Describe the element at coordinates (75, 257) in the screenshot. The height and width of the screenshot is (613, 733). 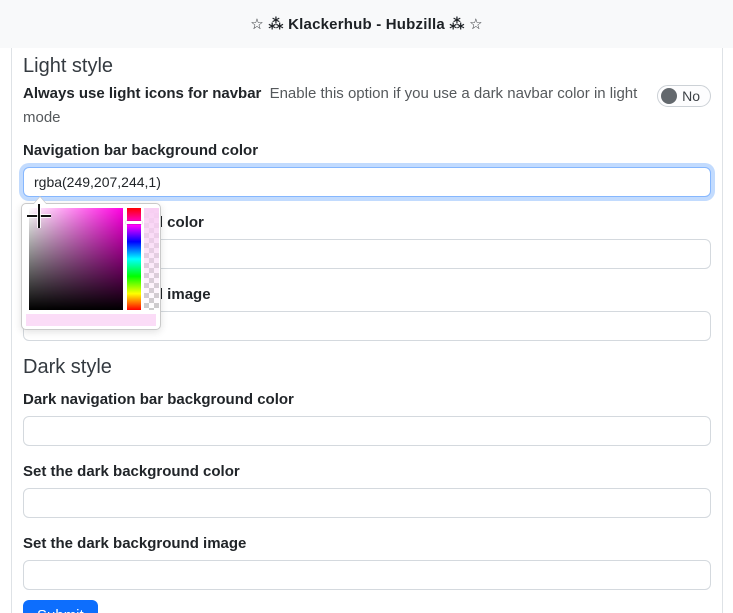
I see `saturation-value-square` at that location.